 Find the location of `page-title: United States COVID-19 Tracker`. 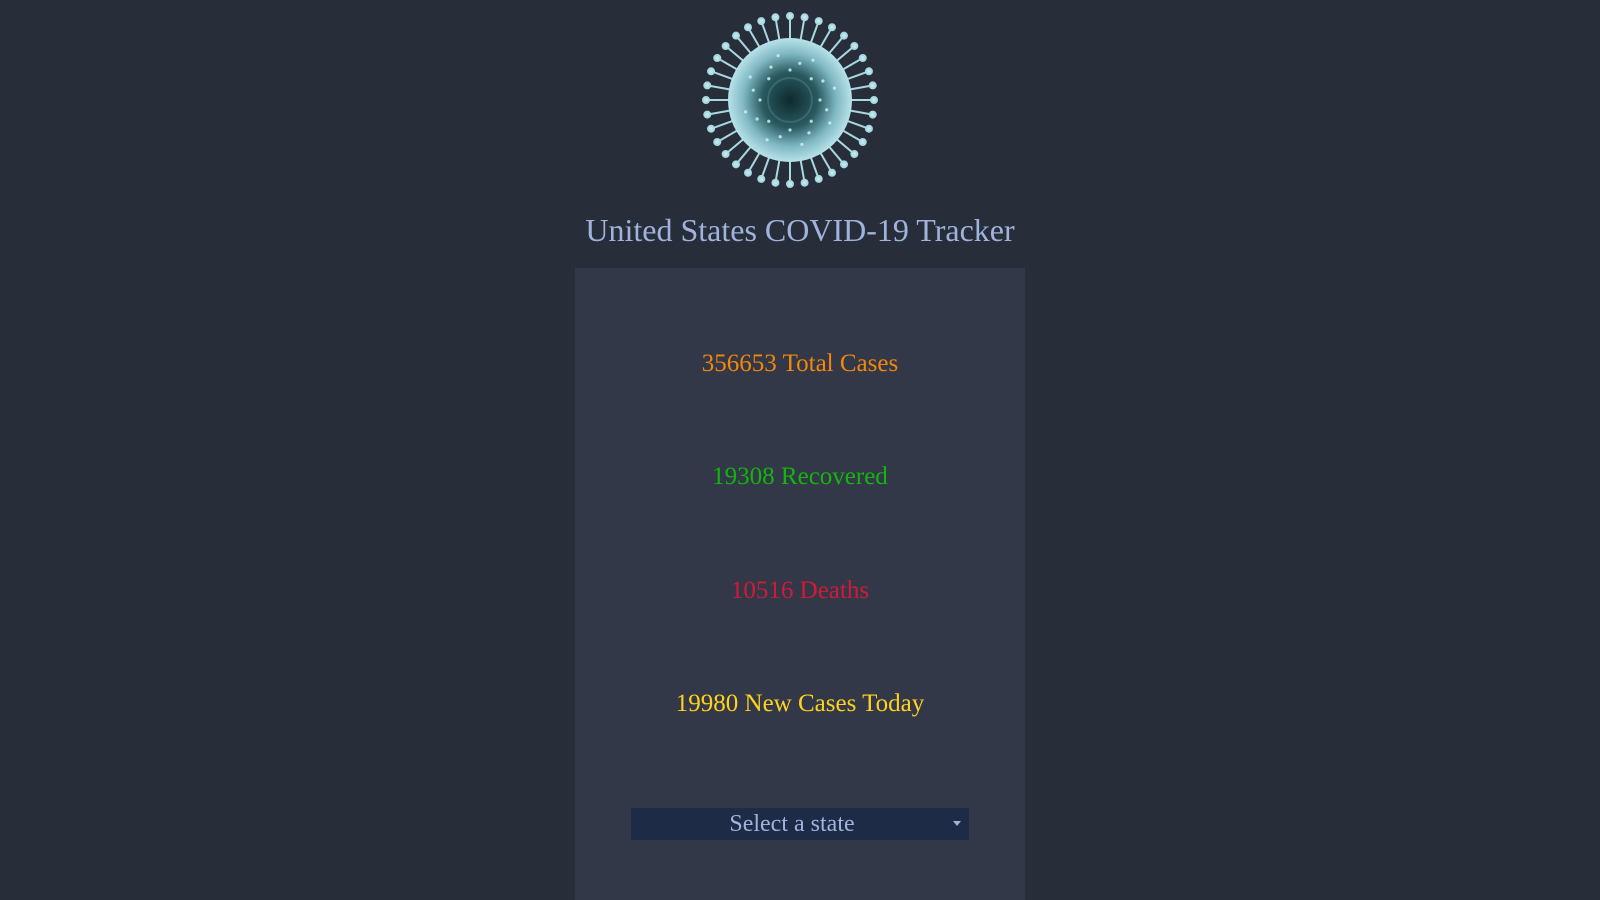

page-title: United States COVID-19 Tracker is located at coordinates (800, 230).